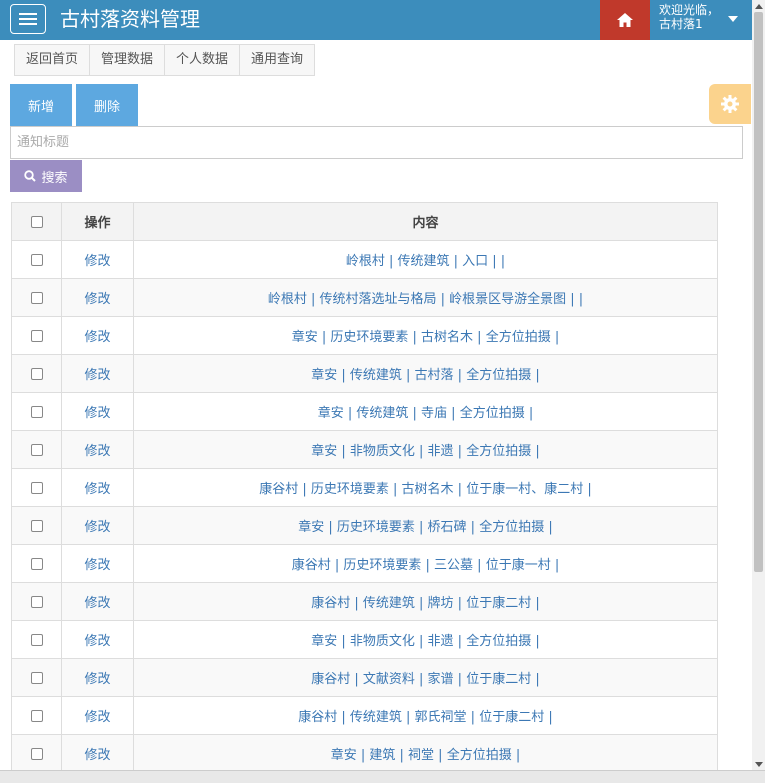  I want to click on home-button, so click(625, 20).